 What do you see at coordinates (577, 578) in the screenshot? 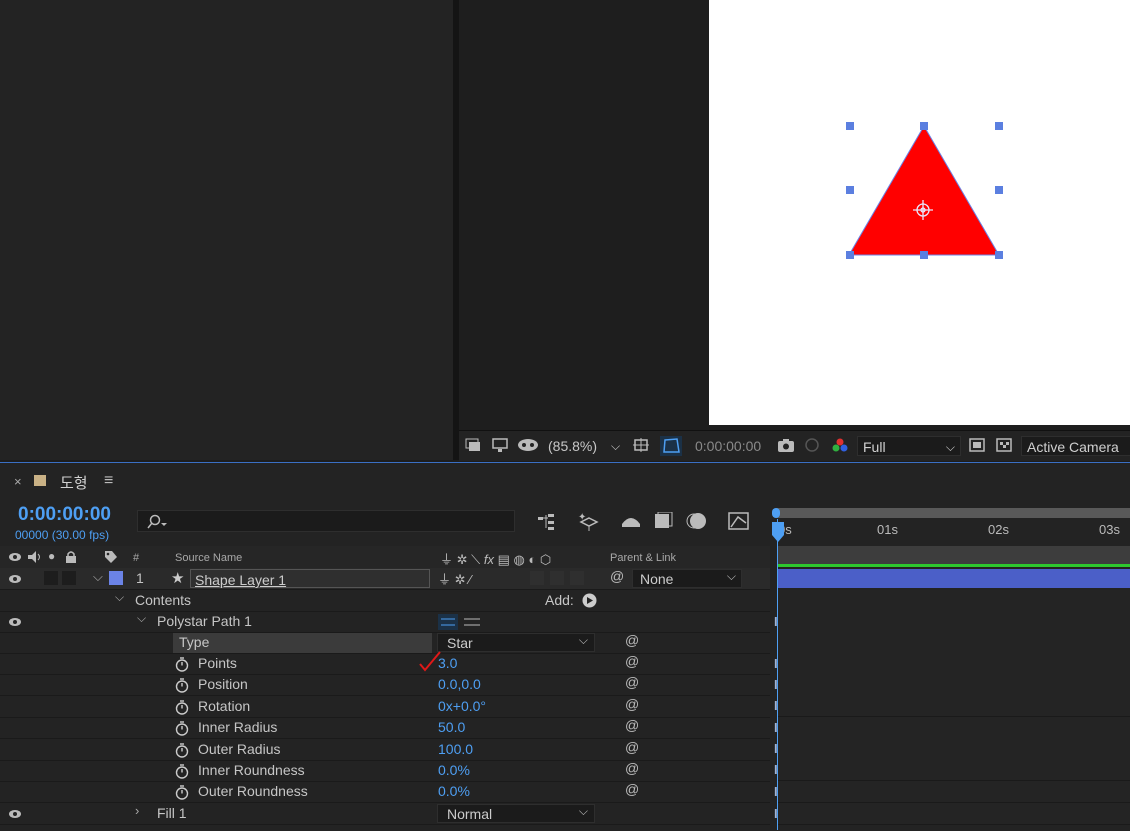
I see `switch-box` at bounding box center [577, 578].